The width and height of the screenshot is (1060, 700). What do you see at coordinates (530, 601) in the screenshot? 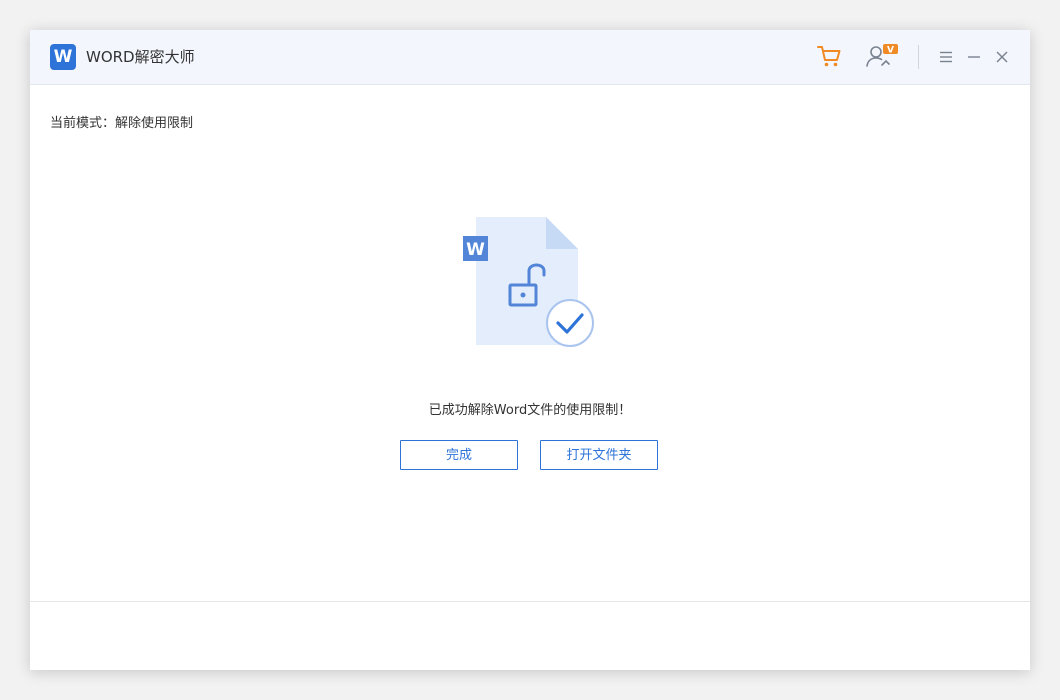
I see `footer-divider` at bounding box center [530, 601].